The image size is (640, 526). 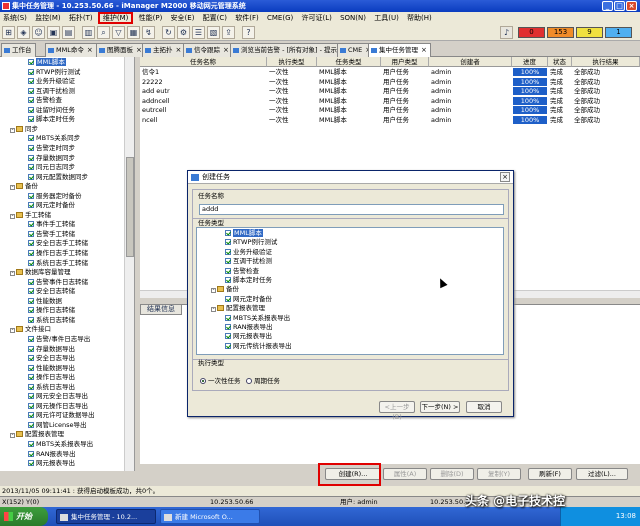 What do you see at coordinates (30, 215) in the screenshot?
I see `tree-folder: - 手工转储` at bounding box center [30, 215].